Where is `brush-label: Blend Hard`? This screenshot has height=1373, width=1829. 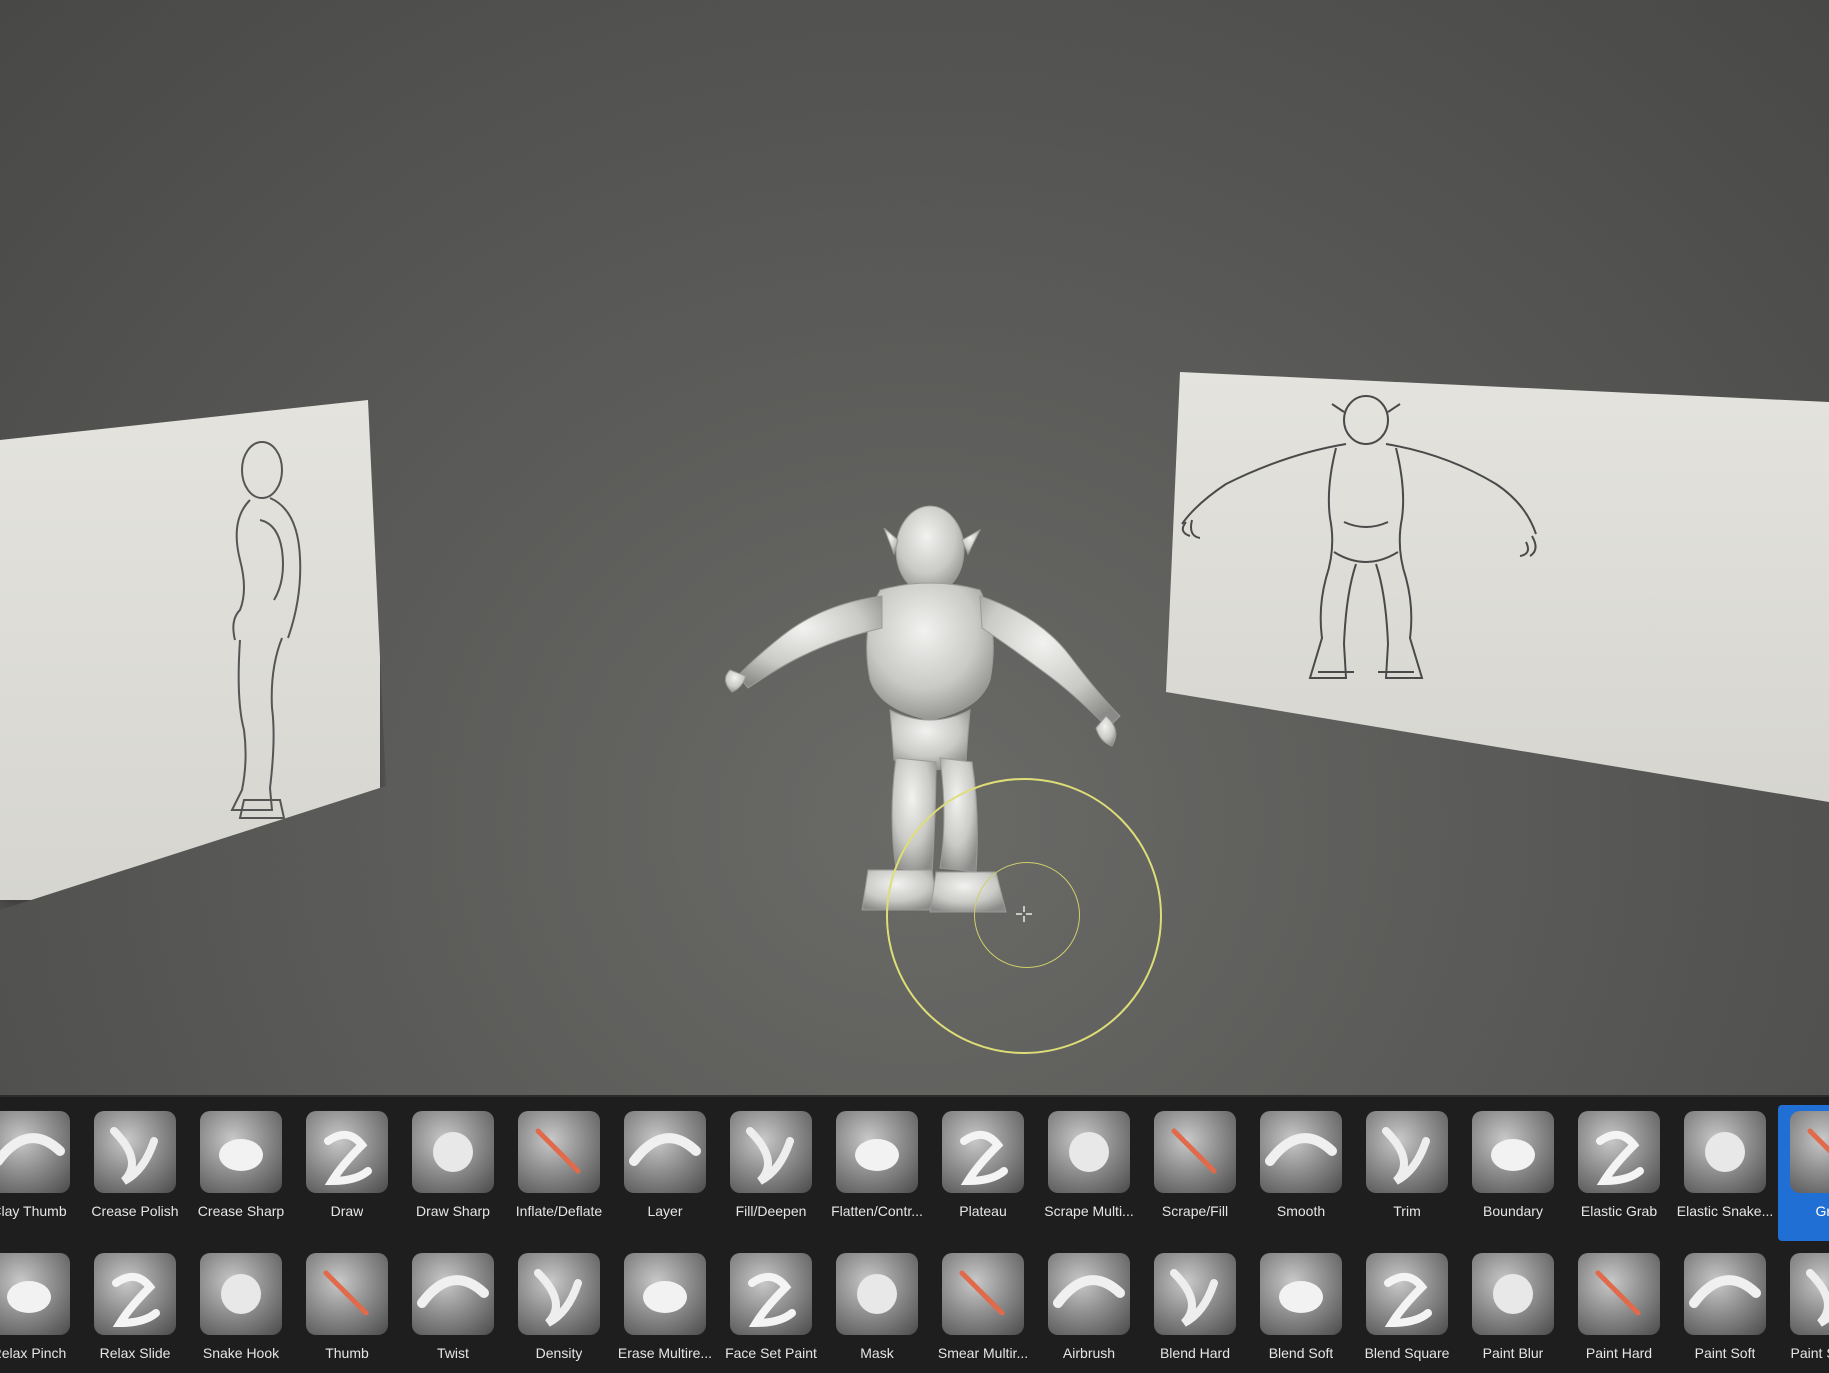
brush-label: Blend Hard is located at coordinates (1195, 1353).